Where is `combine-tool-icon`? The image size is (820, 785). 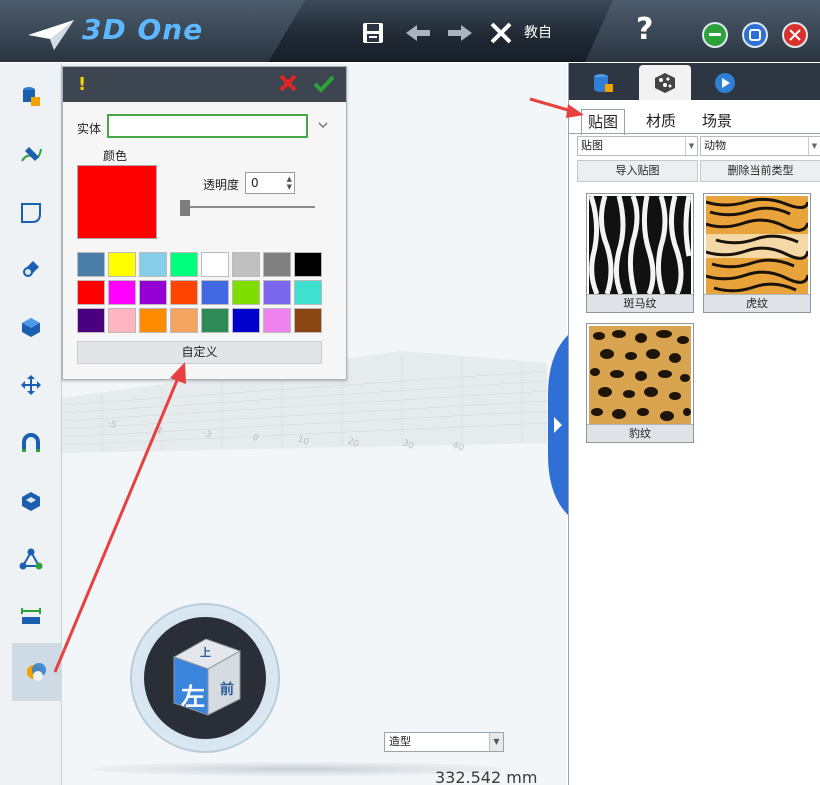
combine-tool-icon is located at coordinates (31, 501).